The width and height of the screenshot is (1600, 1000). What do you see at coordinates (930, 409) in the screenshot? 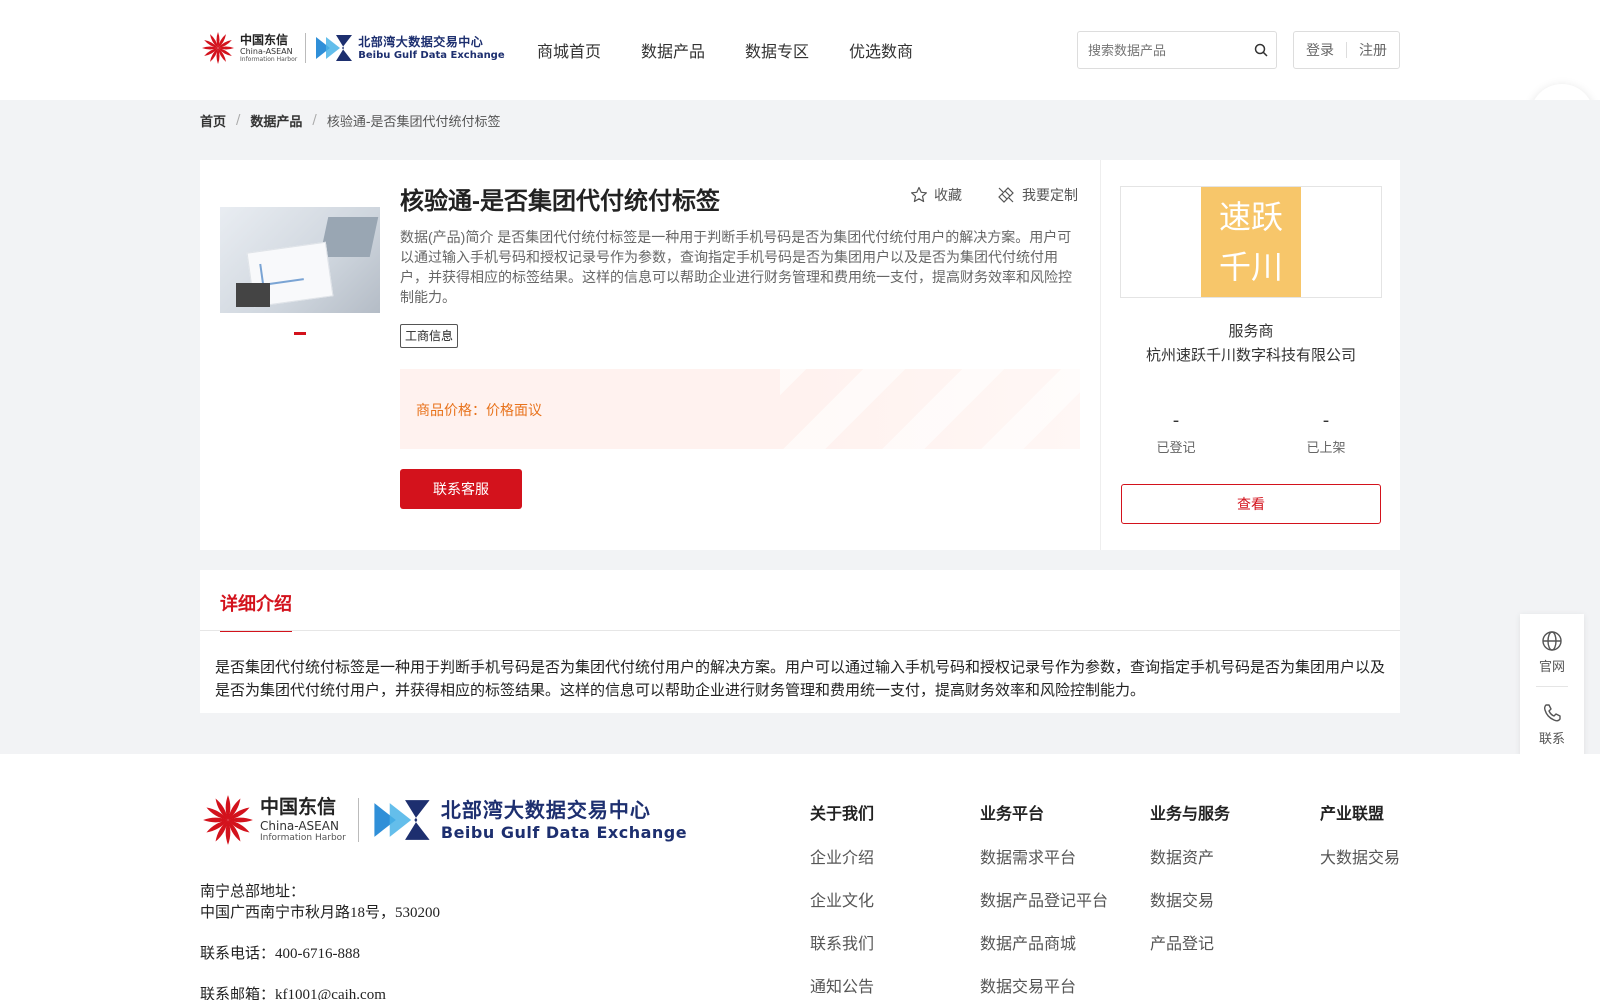
I see `price-decoration` at bounding box center [930, 409].